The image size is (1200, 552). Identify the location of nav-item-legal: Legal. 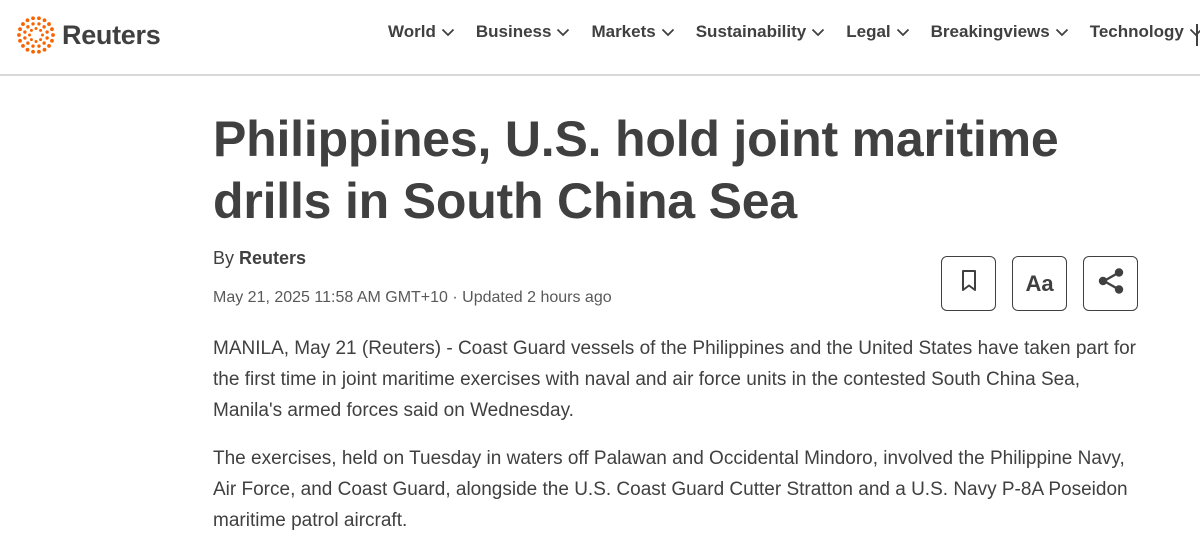
(877, 32).